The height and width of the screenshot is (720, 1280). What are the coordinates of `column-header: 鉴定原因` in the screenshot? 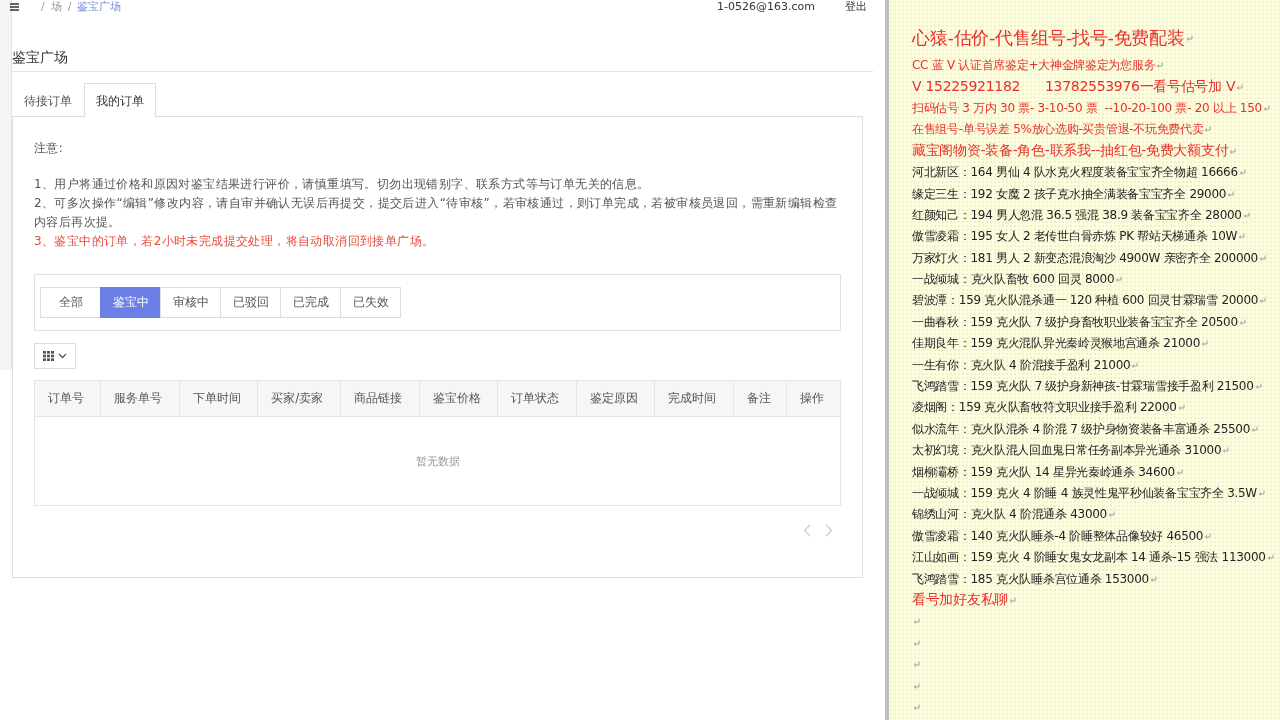 It's located at (615, 398).